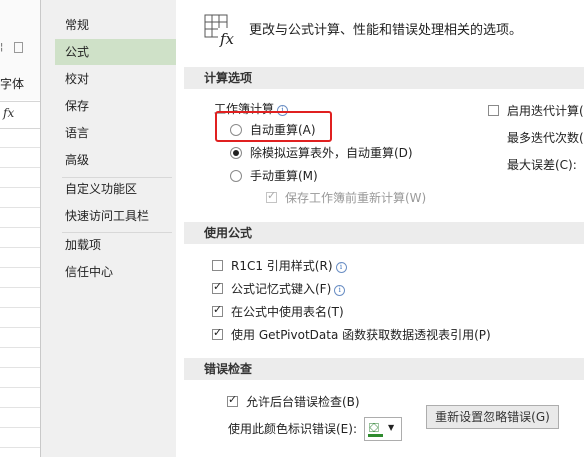  What do you see at coordinates (545, 111) in the screenshot?
I see `iterative-calc-label: 启用迭代计算(` at bounding box center [545, 111].